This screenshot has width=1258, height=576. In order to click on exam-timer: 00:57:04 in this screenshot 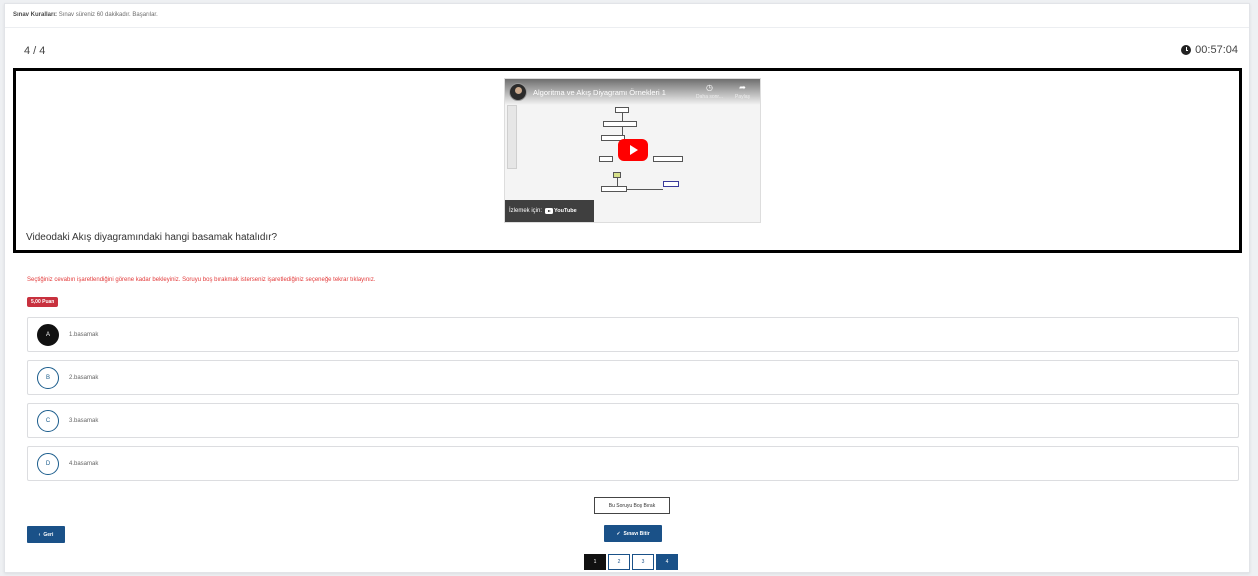, I will do `click(1209, 50)`.